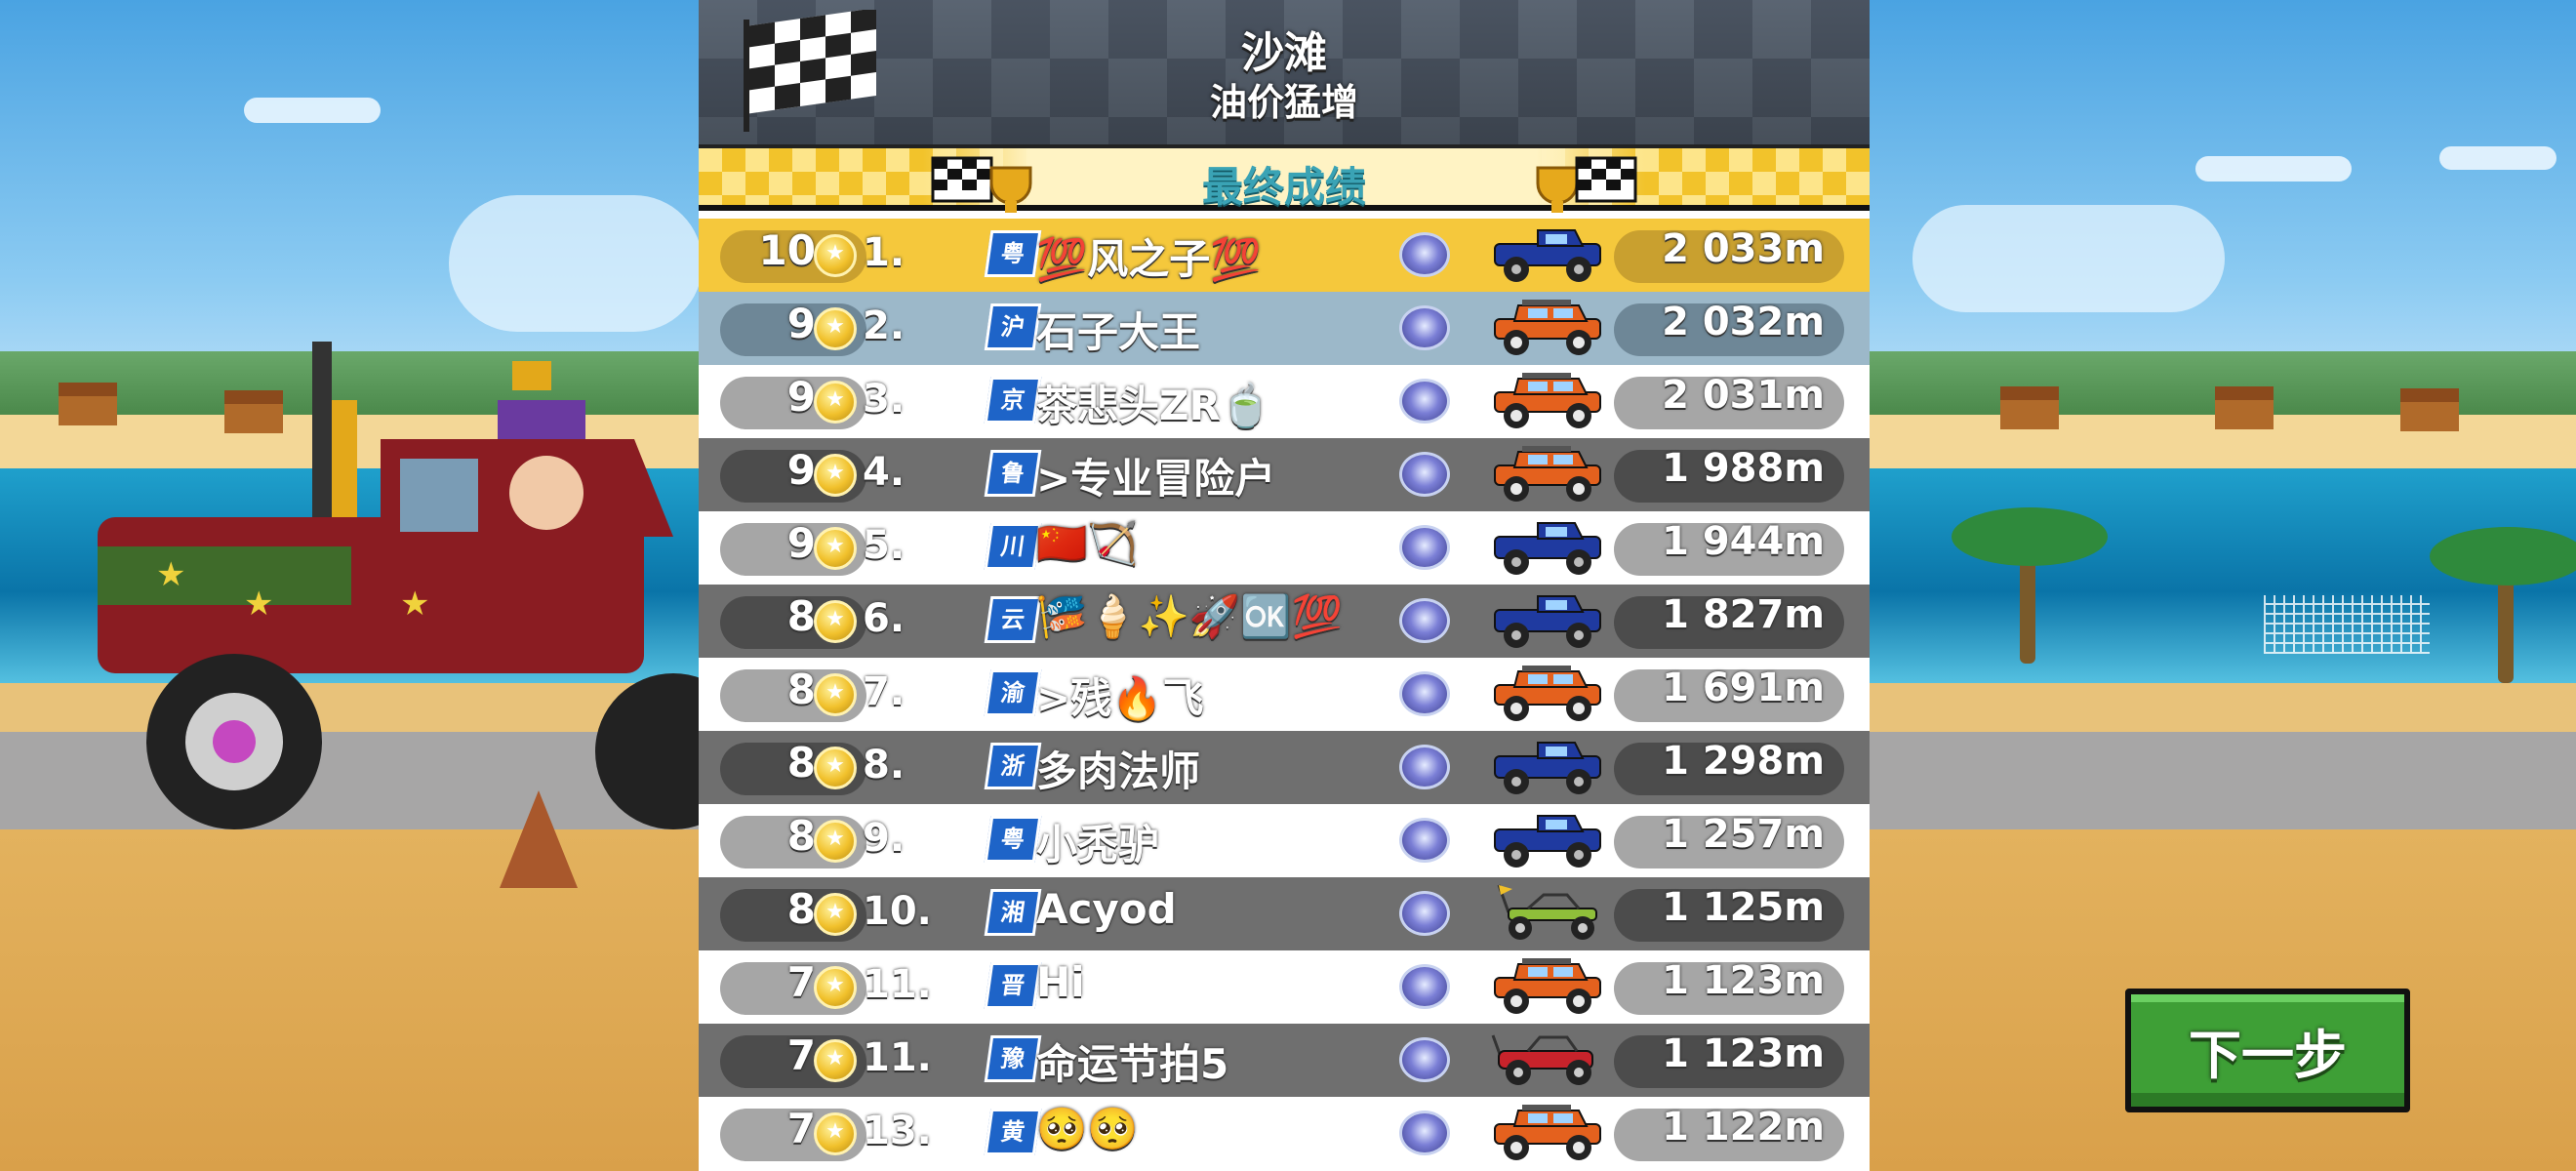  I want to click on player-name: 🇨🇳🏹, so click(1087, 543).